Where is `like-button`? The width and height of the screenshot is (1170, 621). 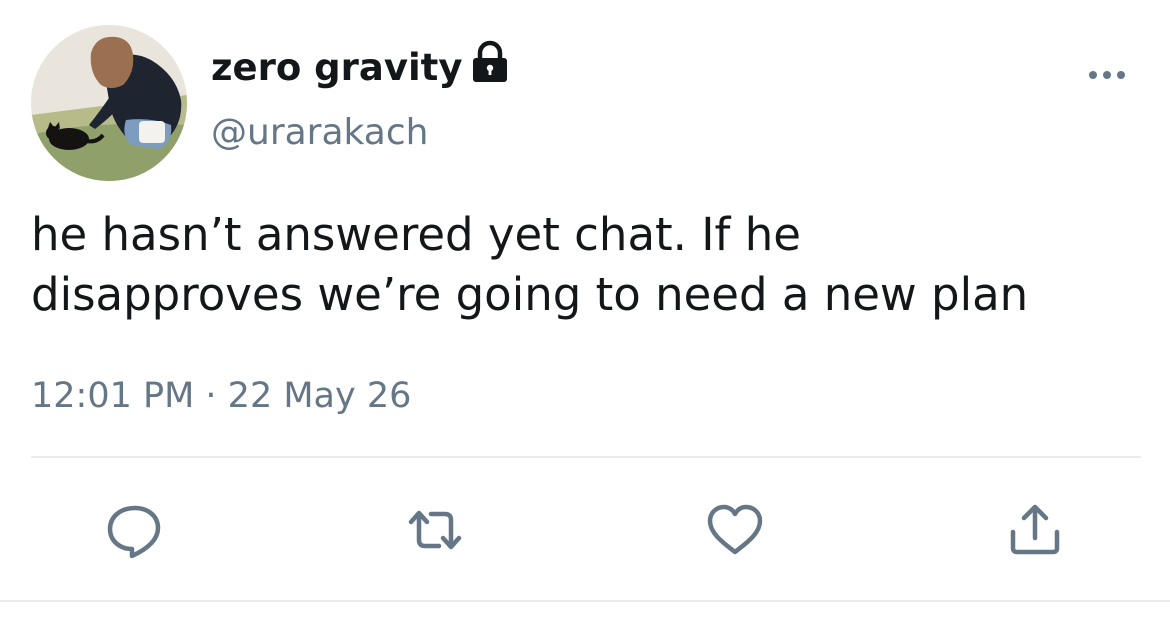
like-button is located at coordinates (735, 530).